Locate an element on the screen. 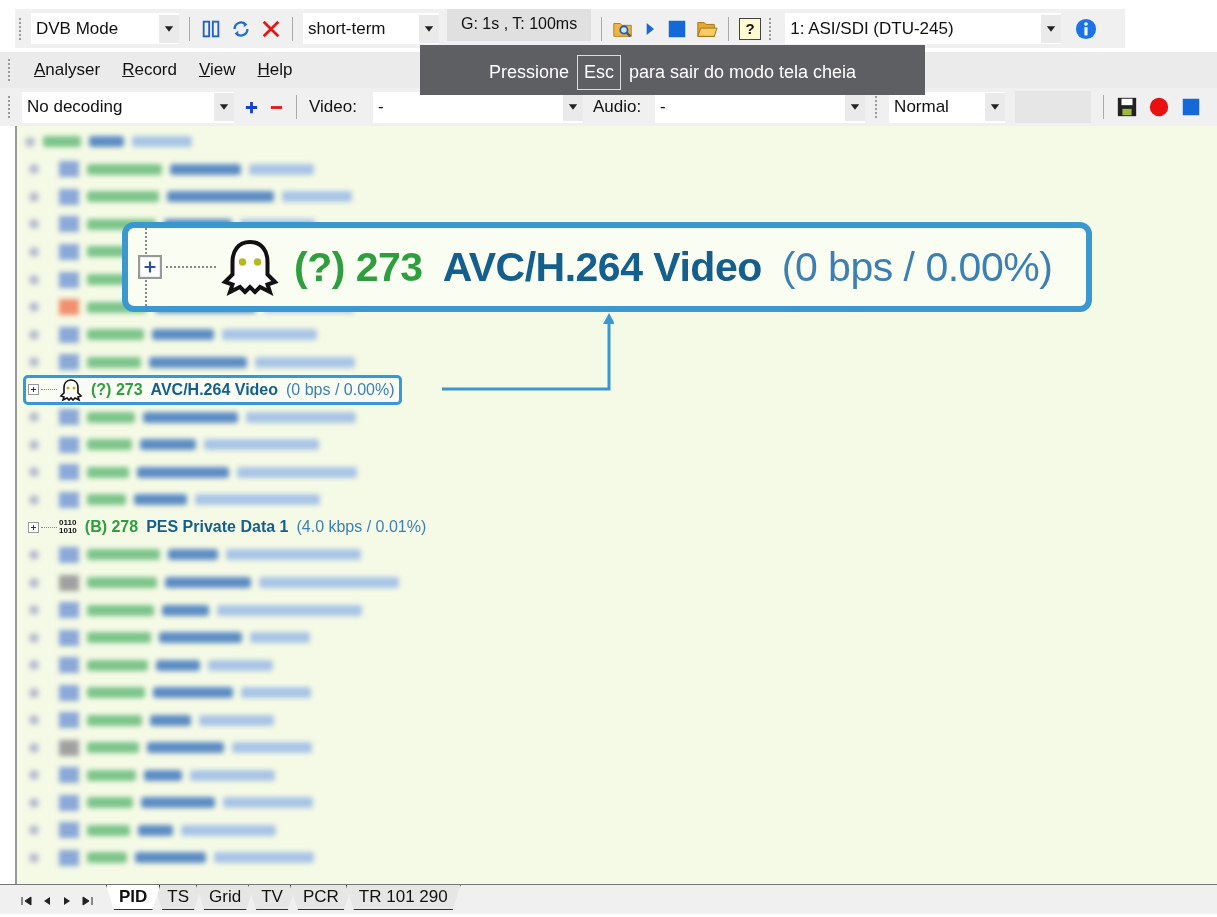 The image size is (1217, 917). audio-label: Audio: is located at coordinates (617, 107).